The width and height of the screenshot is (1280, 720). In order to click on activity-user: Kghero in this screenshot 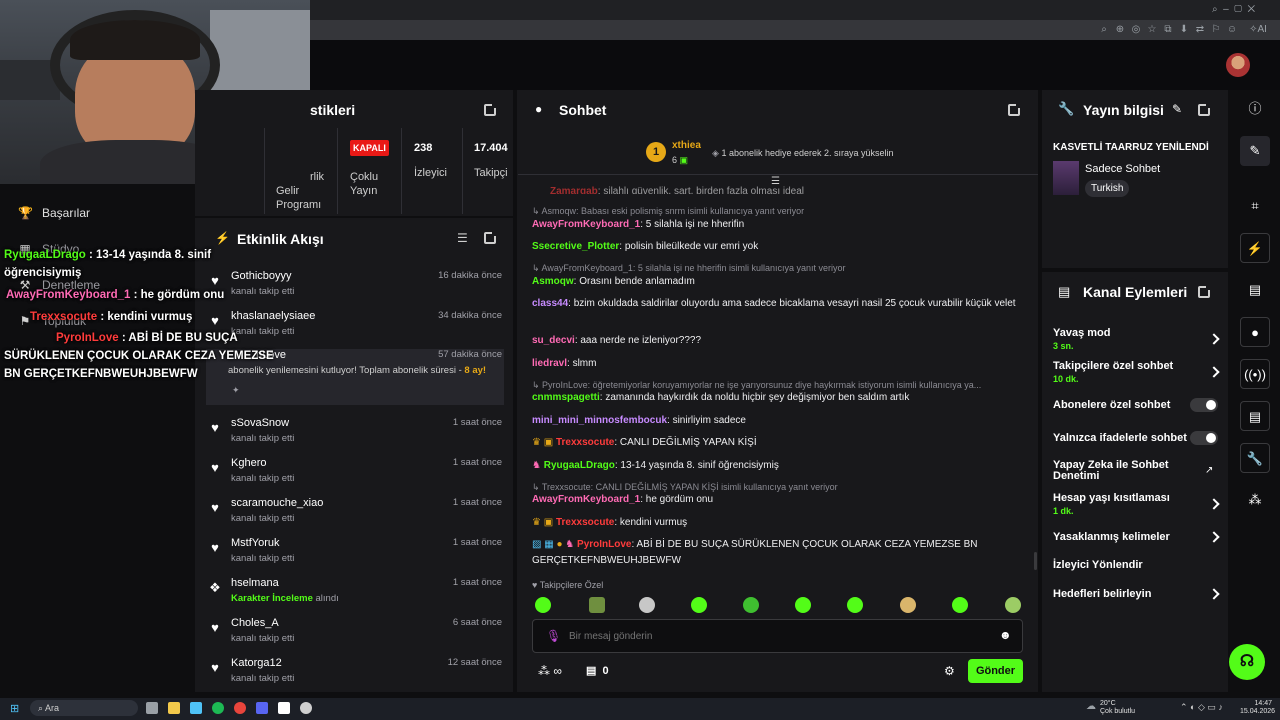, I will do `click(248, 463)`.